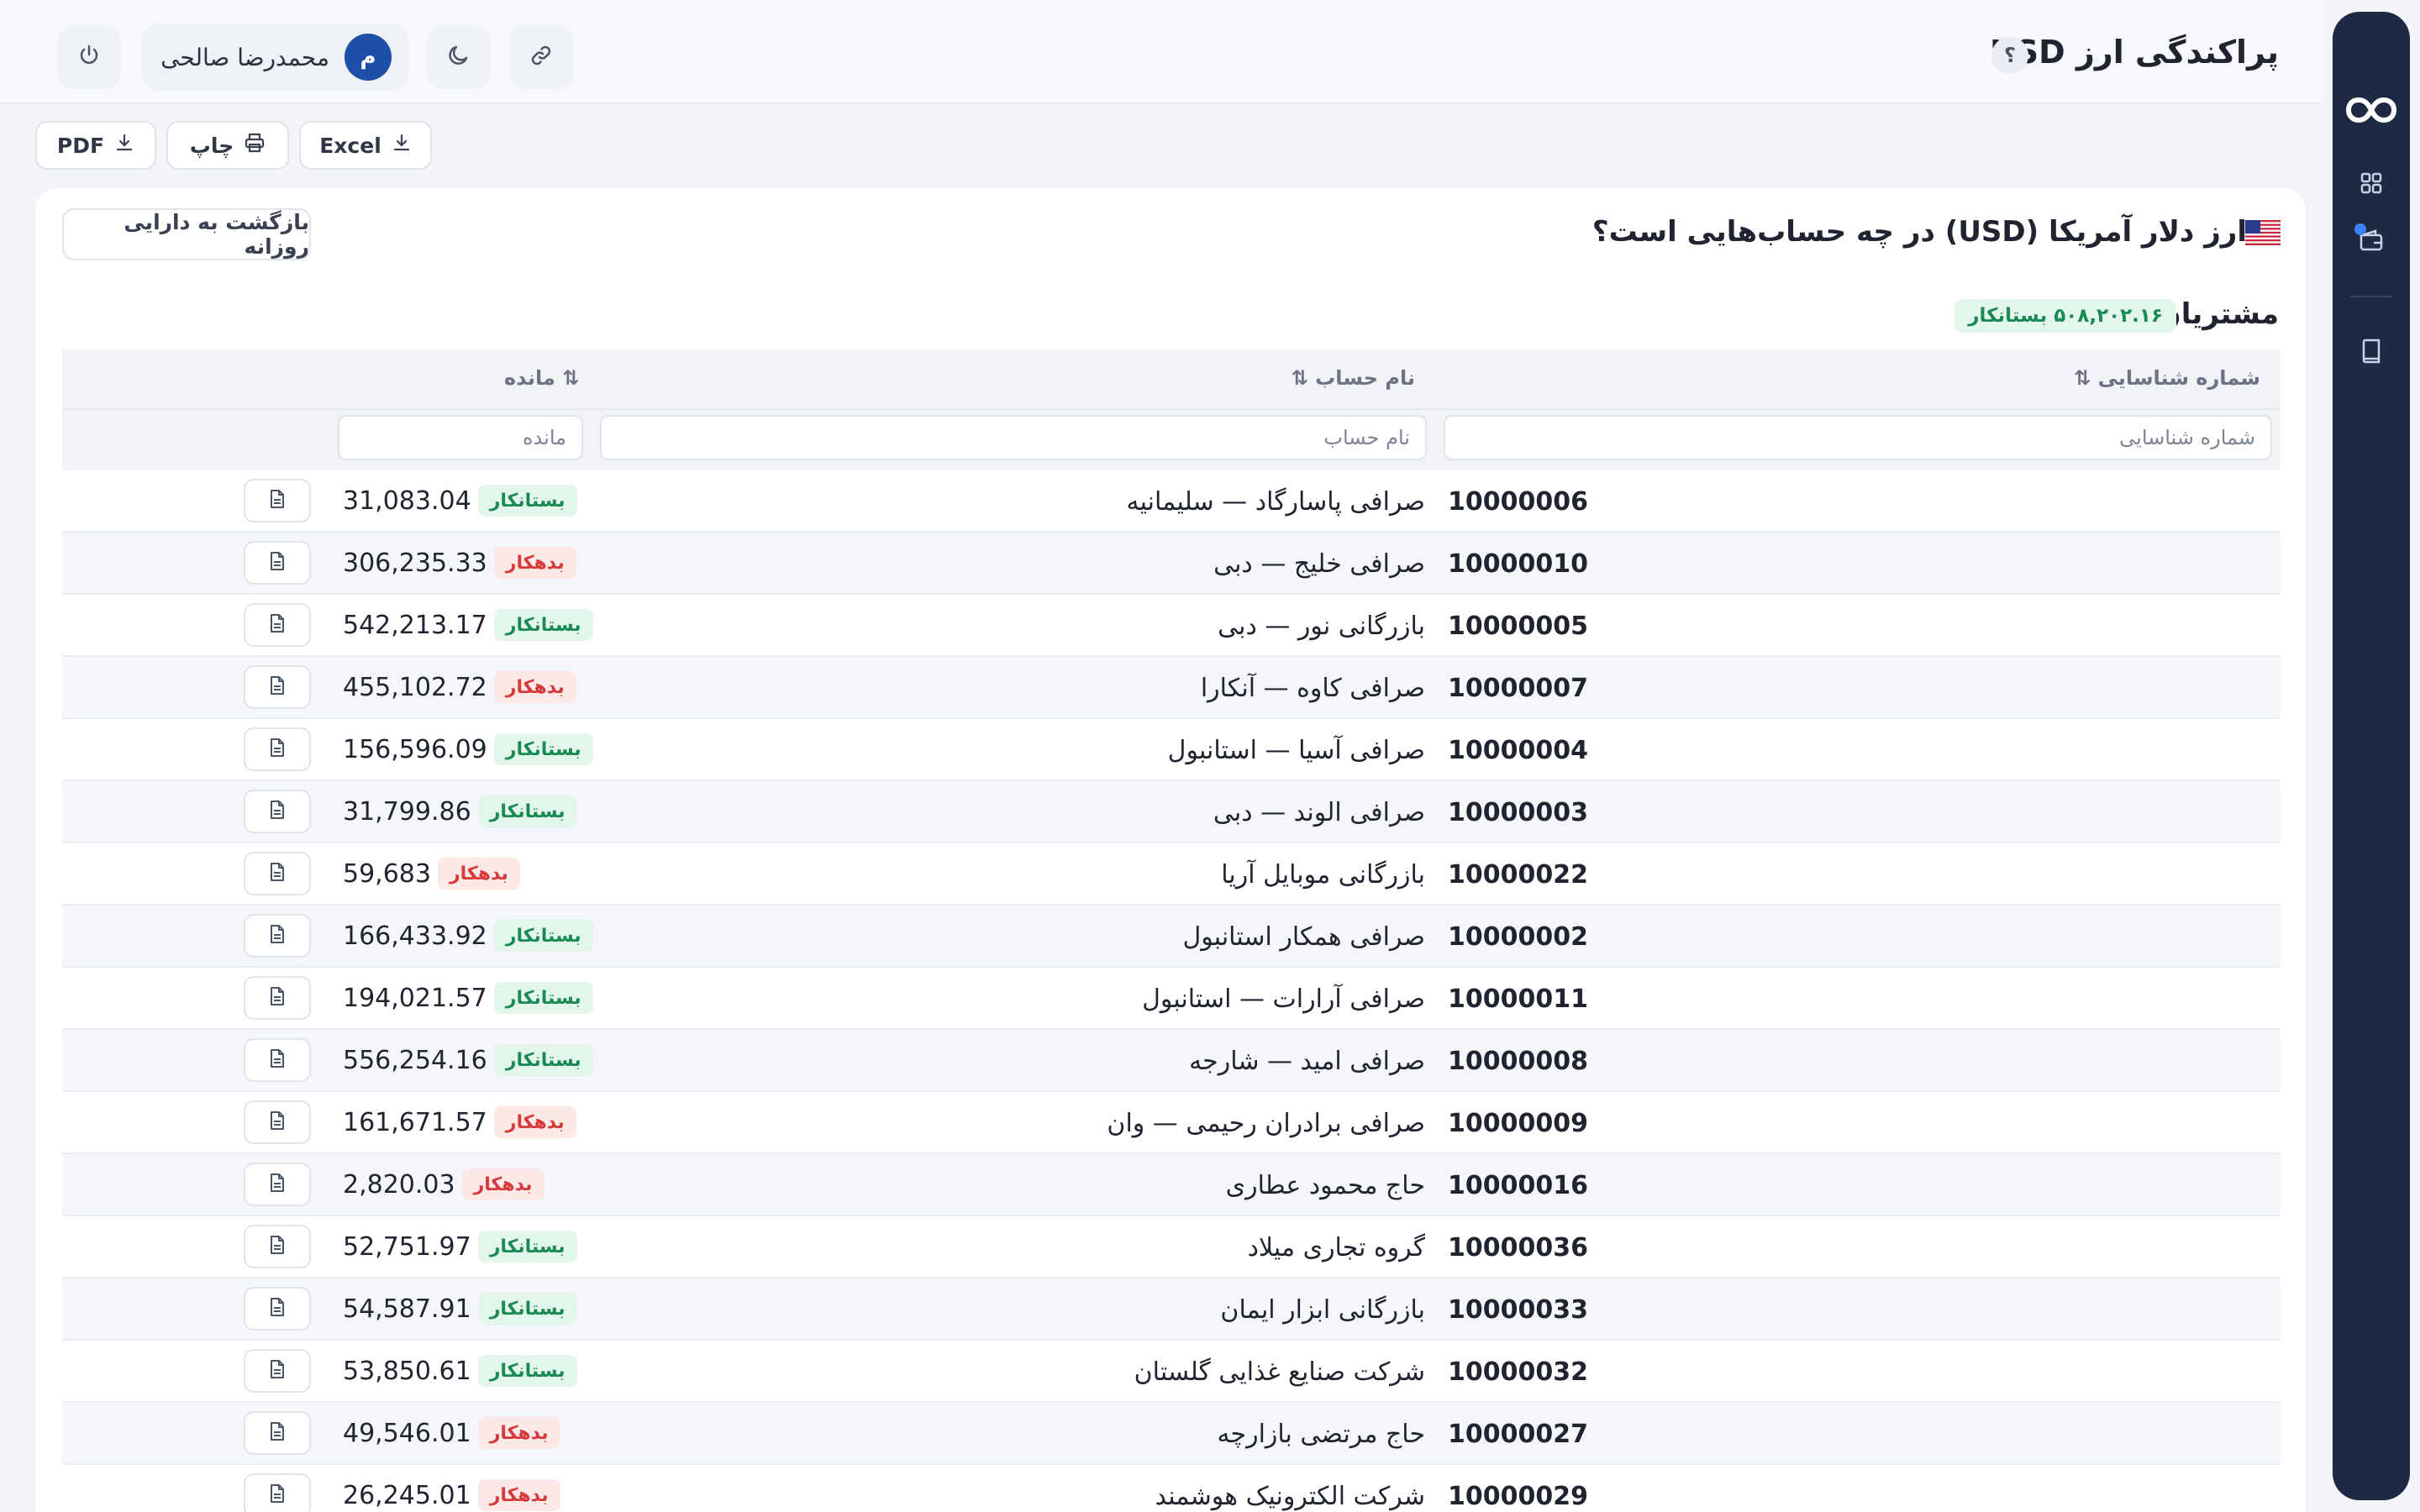 The width and height of the screenshot is (2420, 1512). I want to click on section-total-badge: ۵۰۸,۲۰۲.۱۶ بستانکار, so click(2065, 316).